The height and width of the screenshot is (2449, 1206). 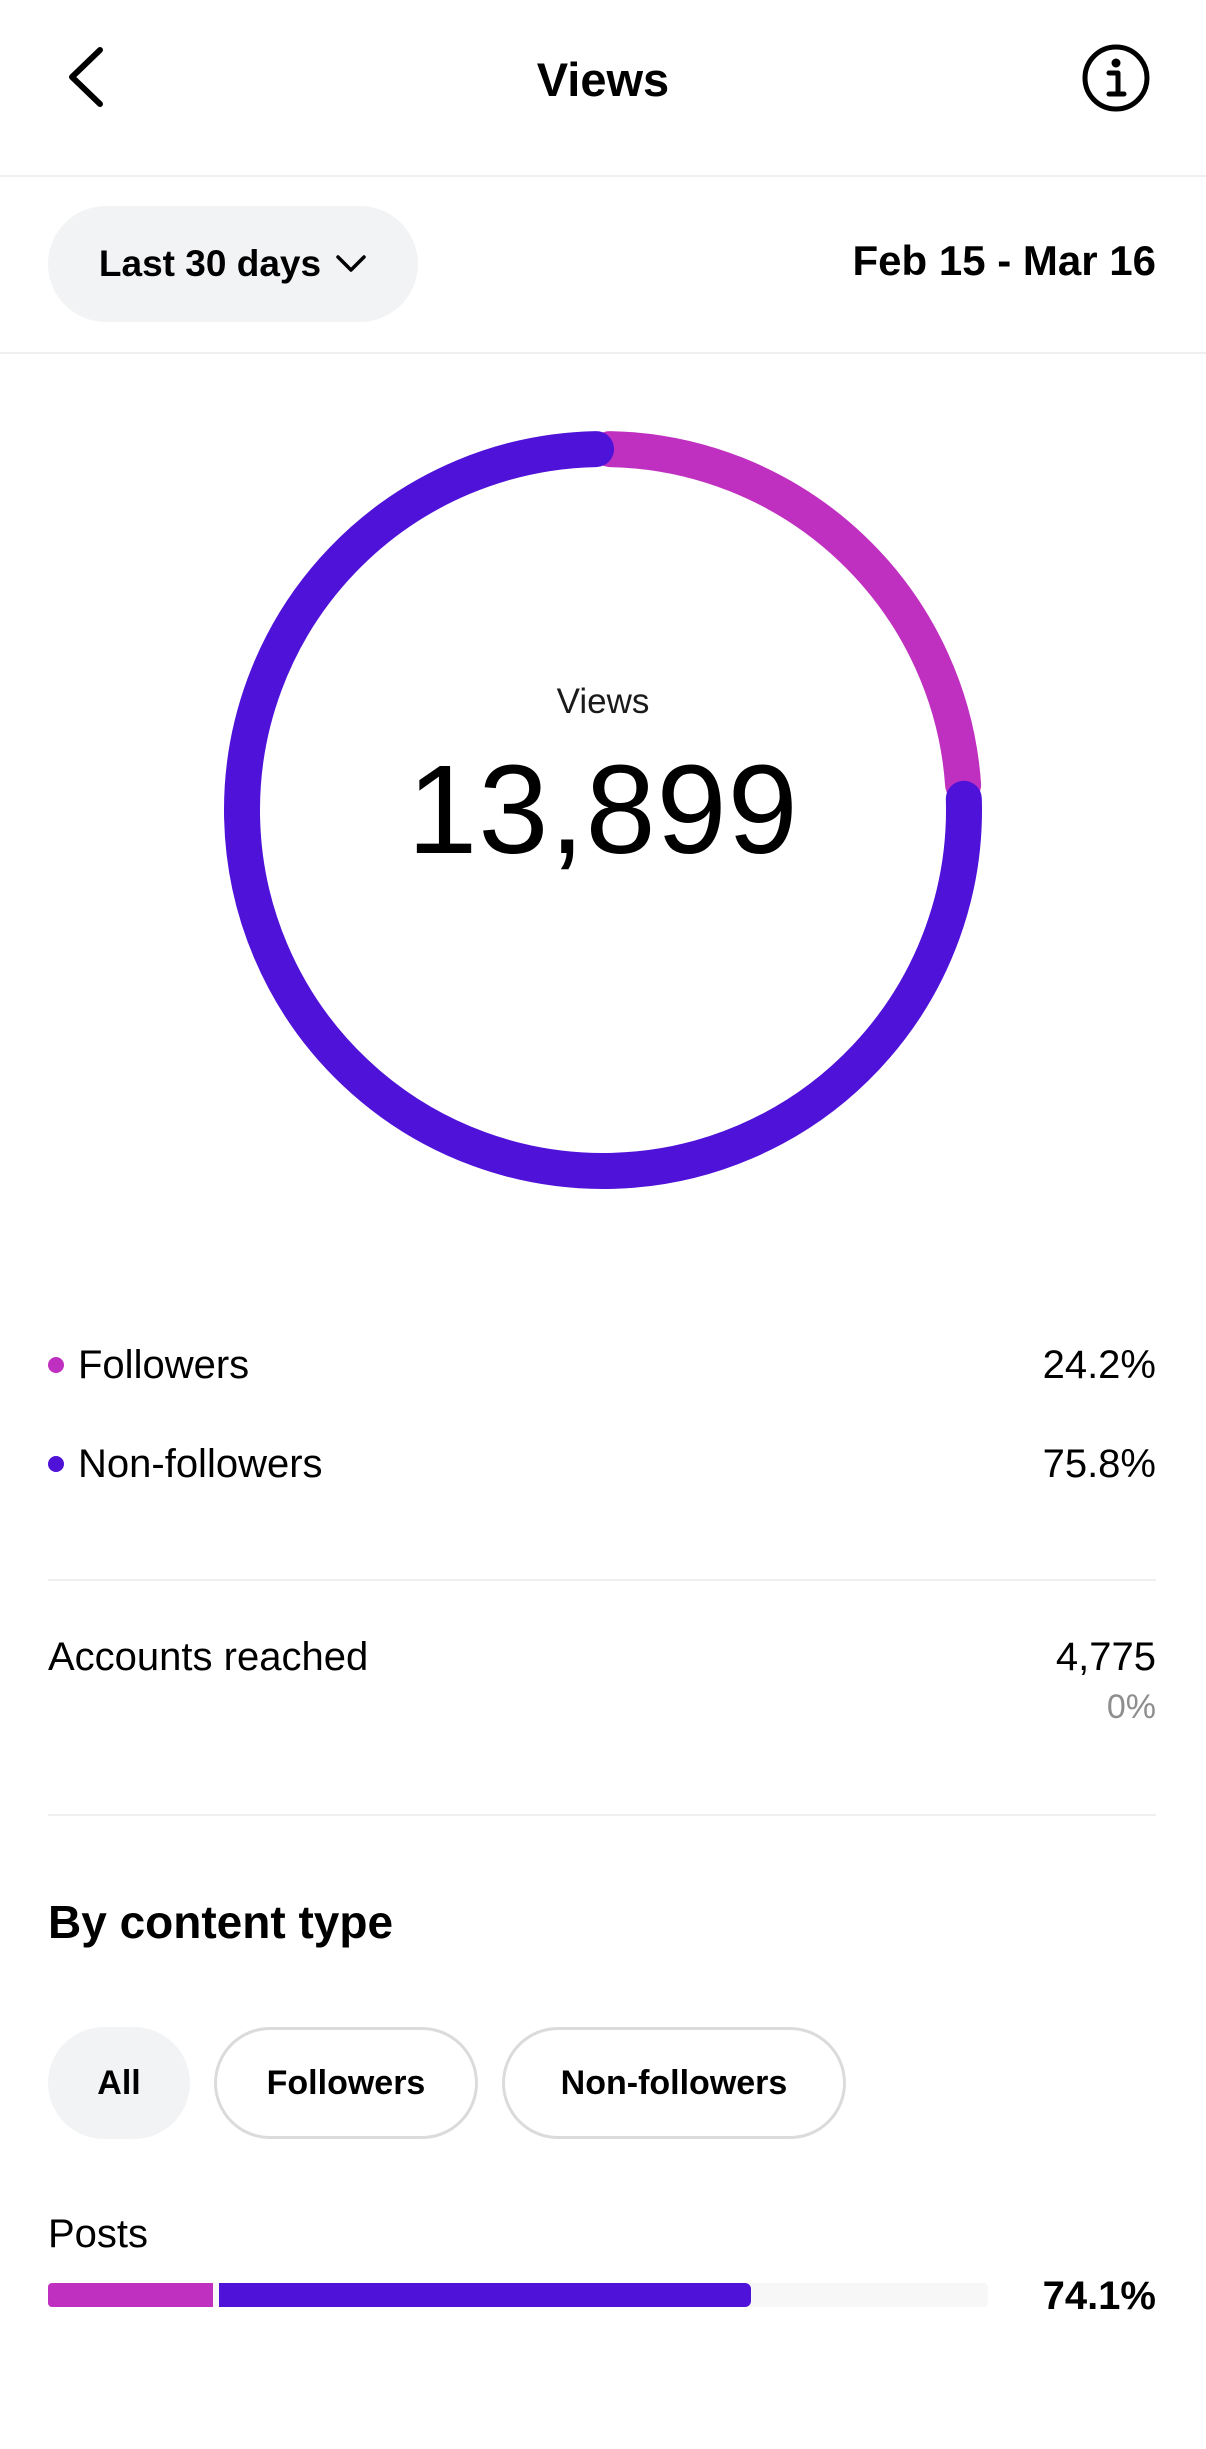 What do you see at coordinates (603, 79) in the screenshot?
I see `page-title: Views` at bounding box center [603, 79].